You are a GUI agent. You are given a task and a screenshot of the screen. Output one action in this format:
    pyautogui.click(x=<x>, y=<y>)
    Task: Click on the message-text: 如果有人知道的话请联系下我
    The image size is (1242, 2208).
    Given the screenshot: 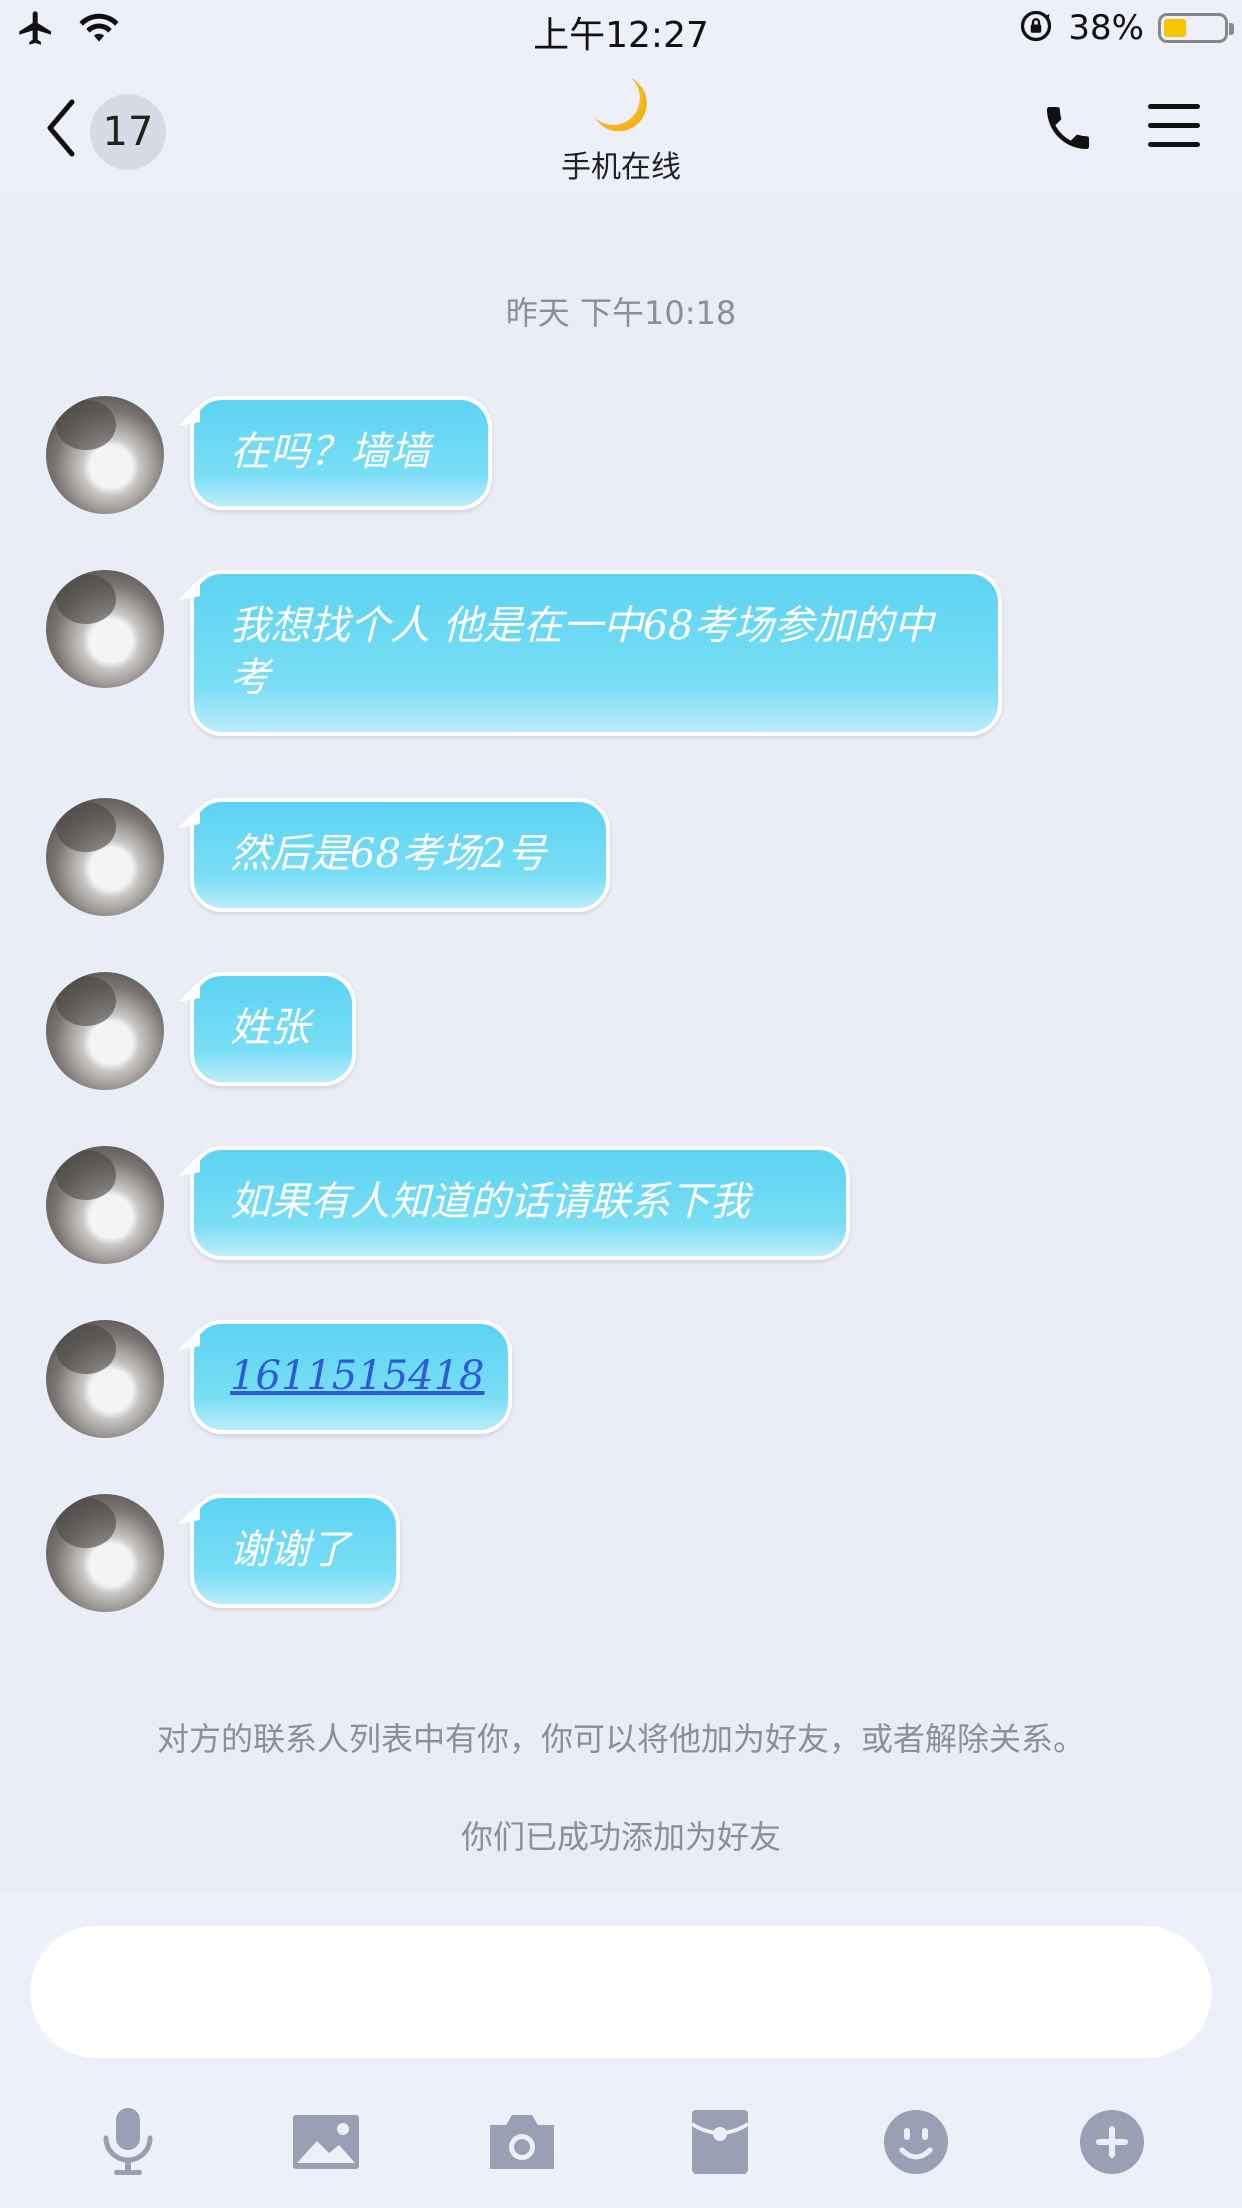 What is the action you would take?
    pyautogui.click(x=490, y=1202)
    